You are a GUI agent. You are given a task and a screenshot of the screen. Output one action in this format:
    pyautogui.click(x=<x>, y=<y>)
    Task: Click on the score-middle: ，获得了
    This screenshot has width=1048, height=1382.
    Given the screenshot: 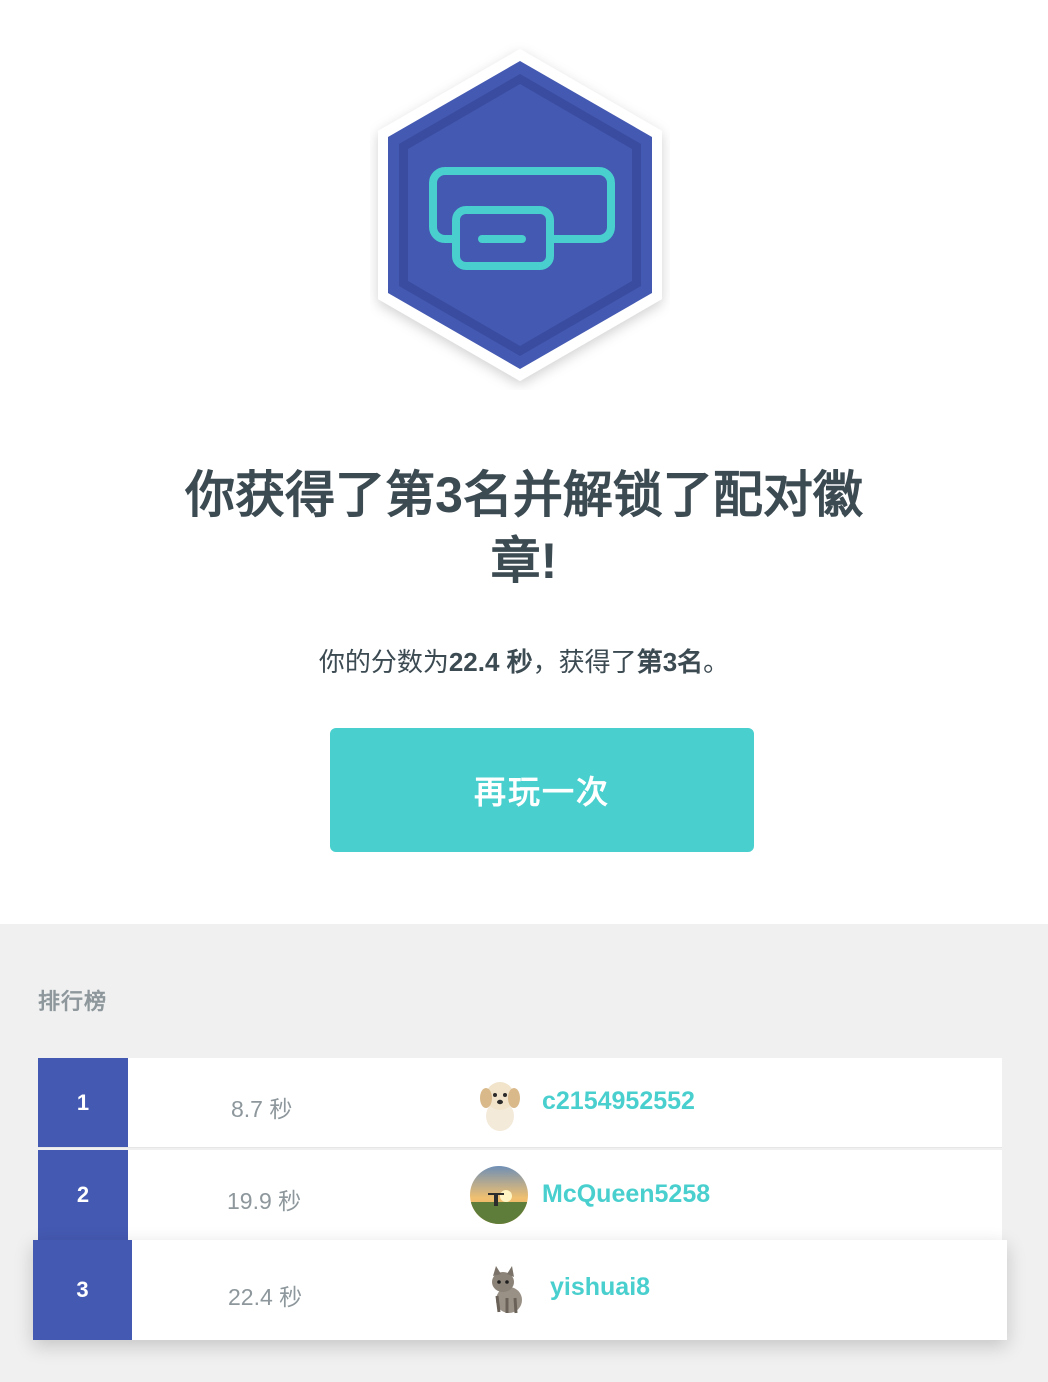 What is the action you would take?
    pyautogui.click(x=584, y=662)
    